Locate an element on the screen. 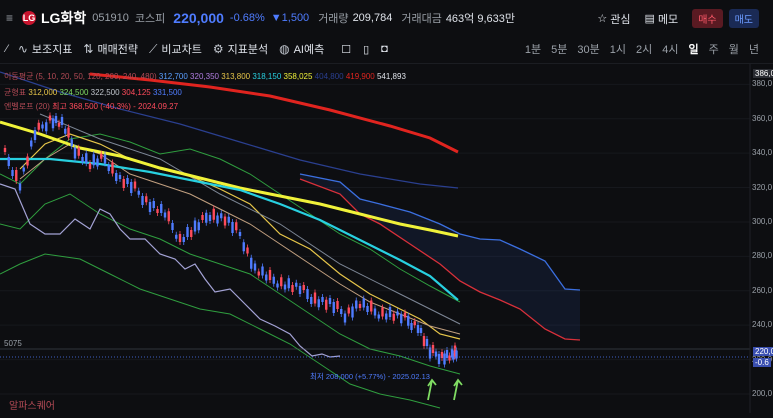 This screenshot has height=418, width=773. memo-button: ▤ 메모 is located at coordinates (662, 19).